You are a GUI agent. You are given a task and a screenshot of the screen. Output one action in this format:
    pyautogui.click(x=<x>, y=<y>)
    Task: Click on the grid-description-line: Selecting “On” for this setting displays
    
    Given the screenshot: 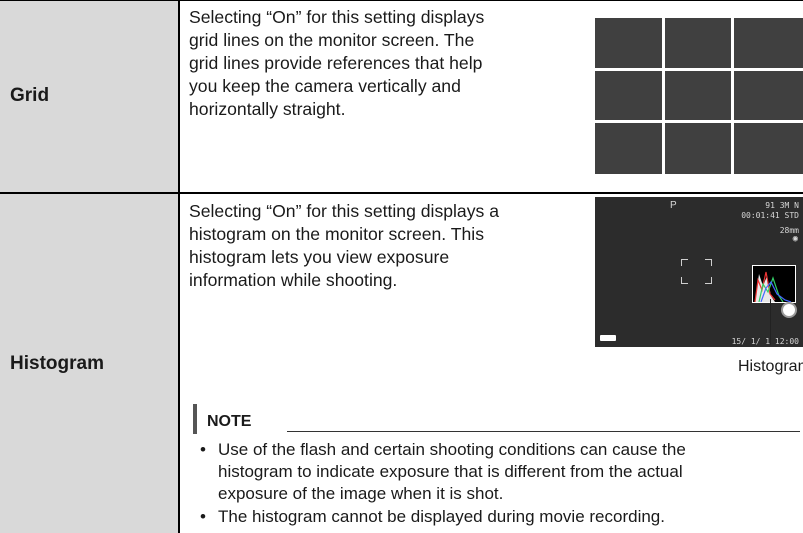 What is the action you would take?
    pyautogui.click(x=337, y=17)
    